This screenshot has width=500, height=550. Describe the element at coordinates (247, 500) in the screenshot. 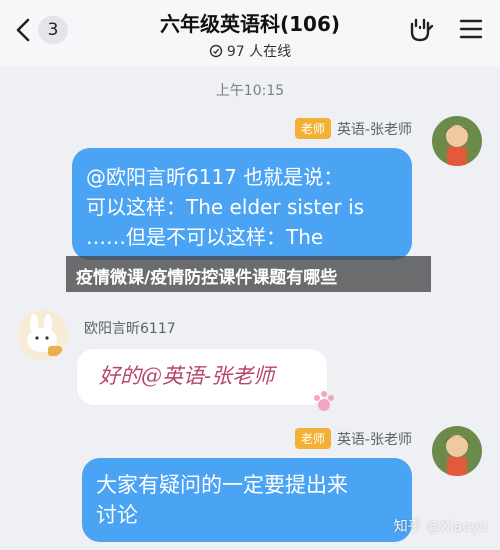

I see `message-bubble: 大家有疑问的一定要提出来 讨论` at that location.